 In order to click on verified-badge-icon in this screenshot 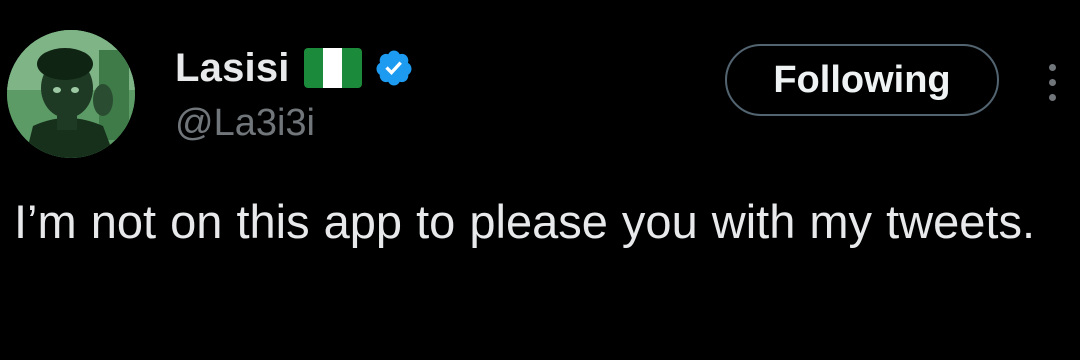, I will do `click(394, 68)`.